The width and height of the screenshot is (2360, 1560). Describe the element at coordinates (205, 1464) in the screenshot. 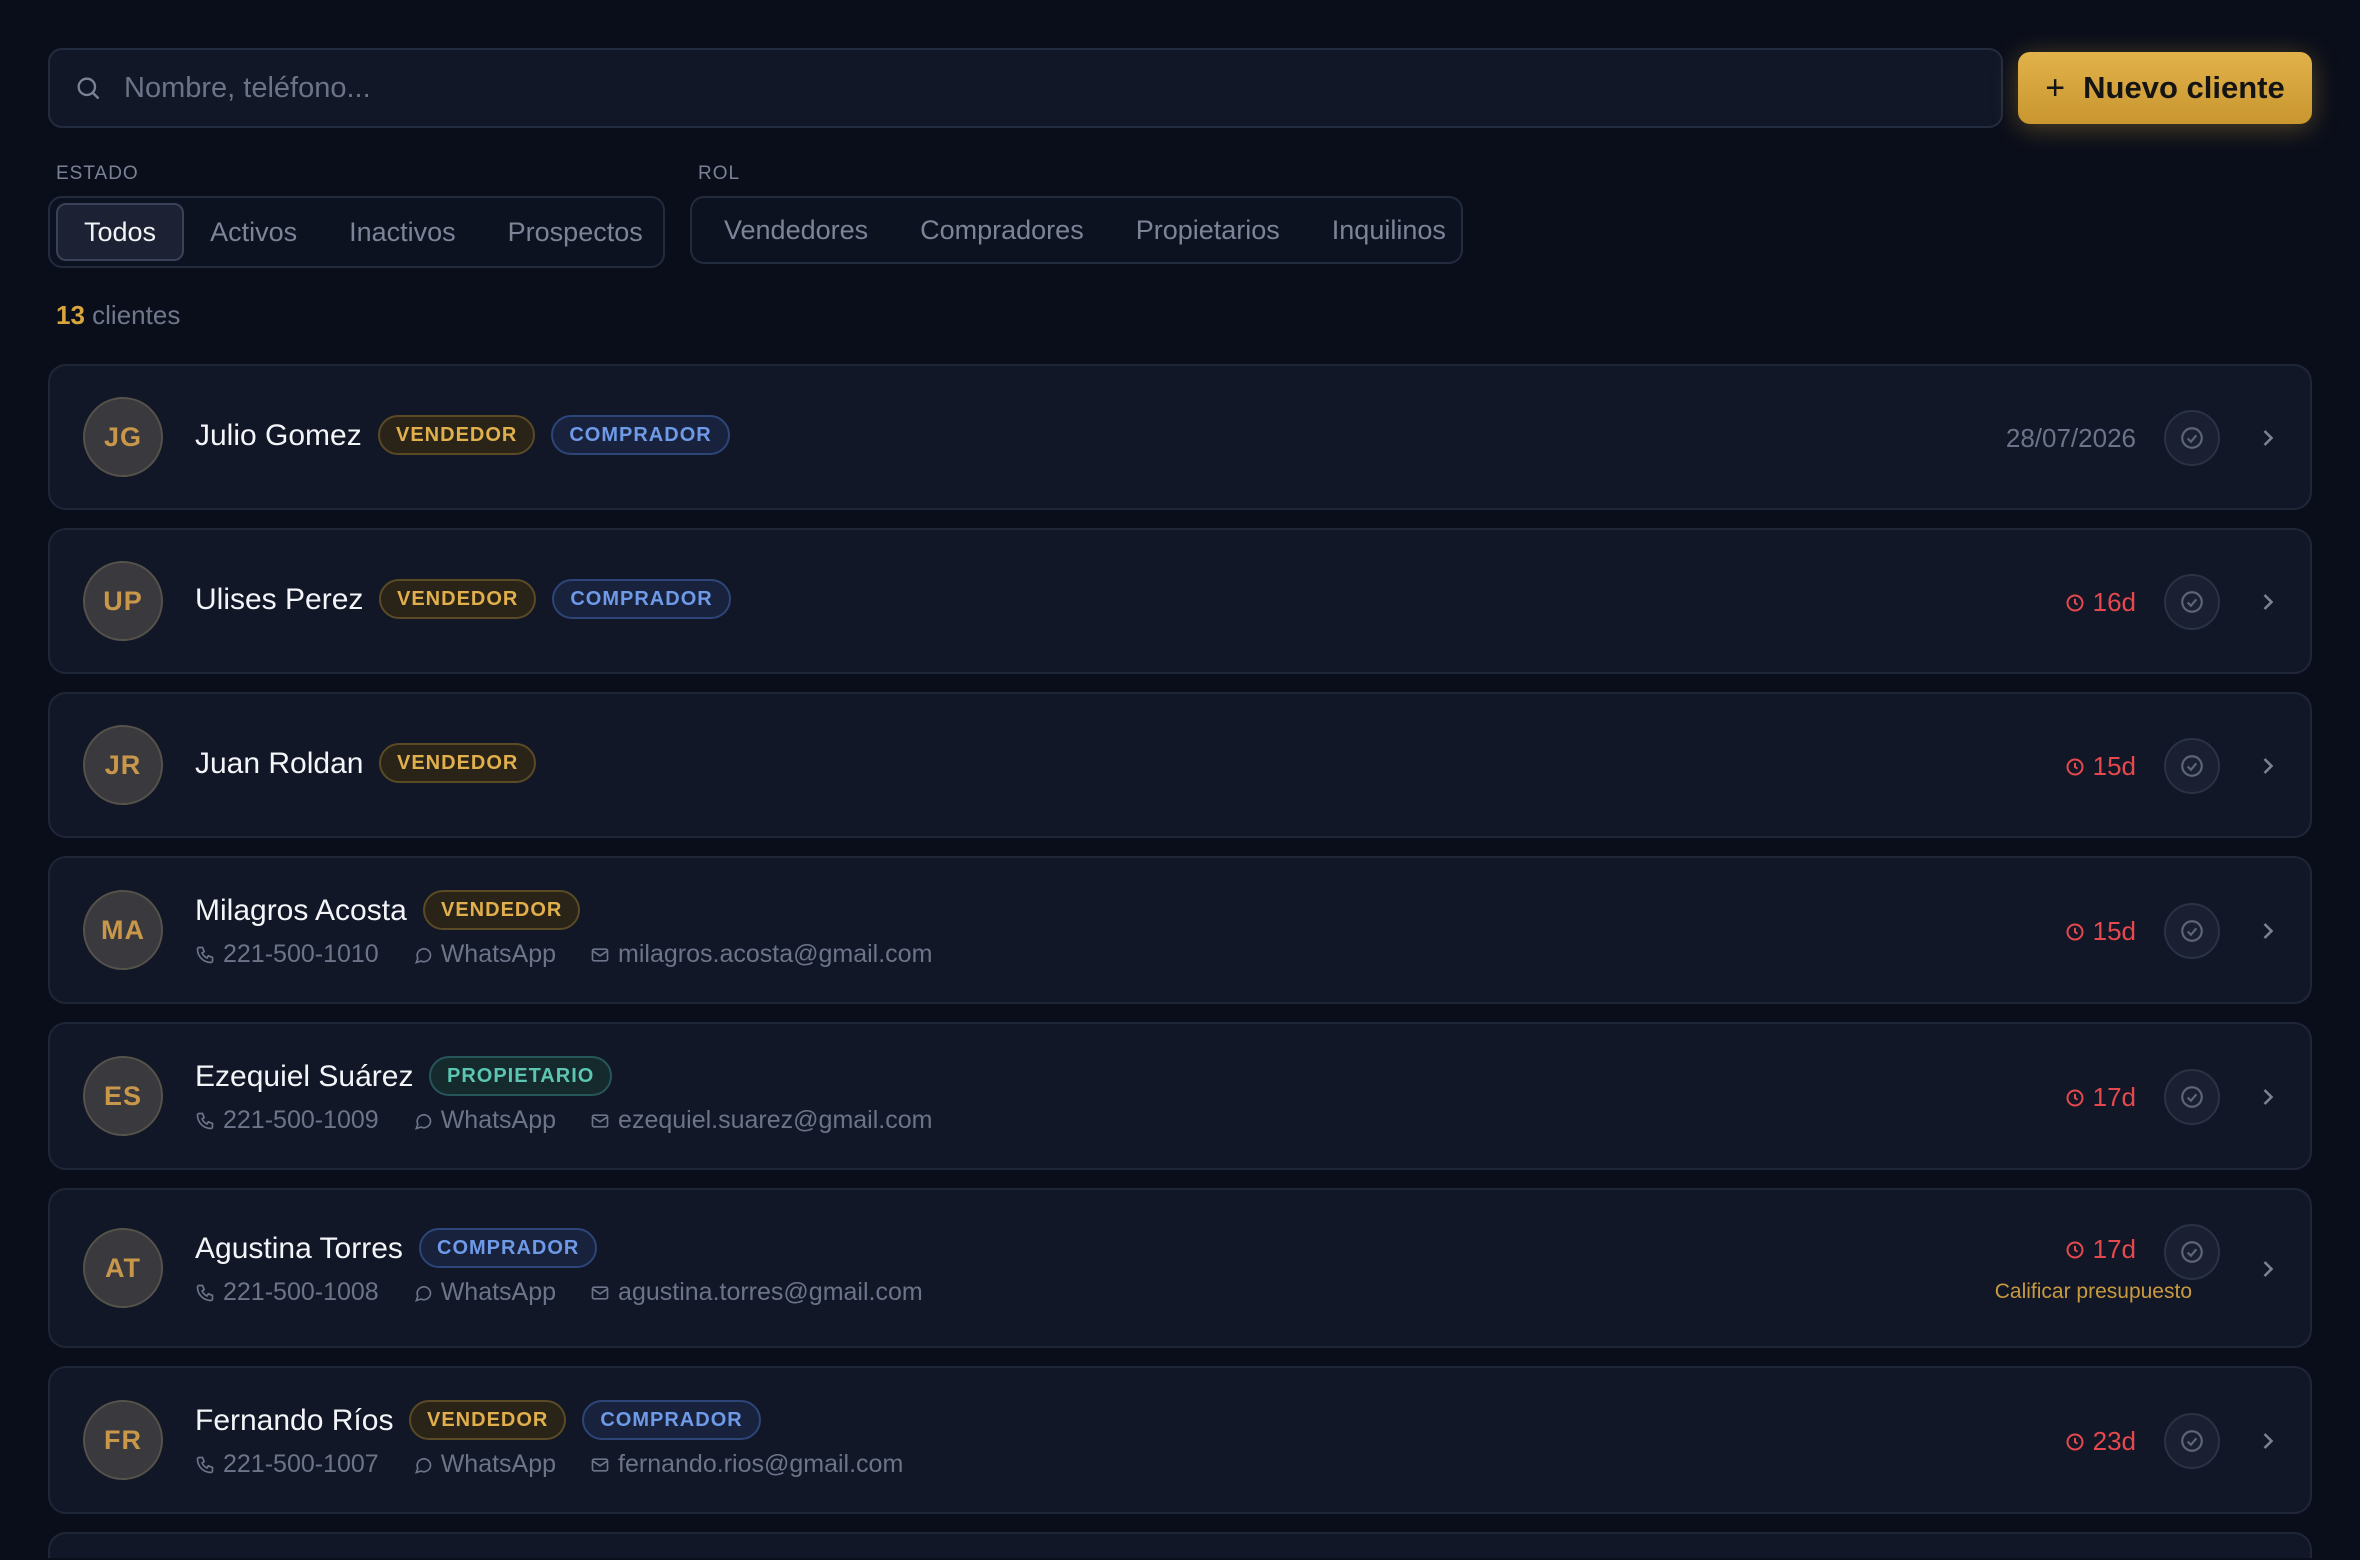

I see `phone-icon` at that location.